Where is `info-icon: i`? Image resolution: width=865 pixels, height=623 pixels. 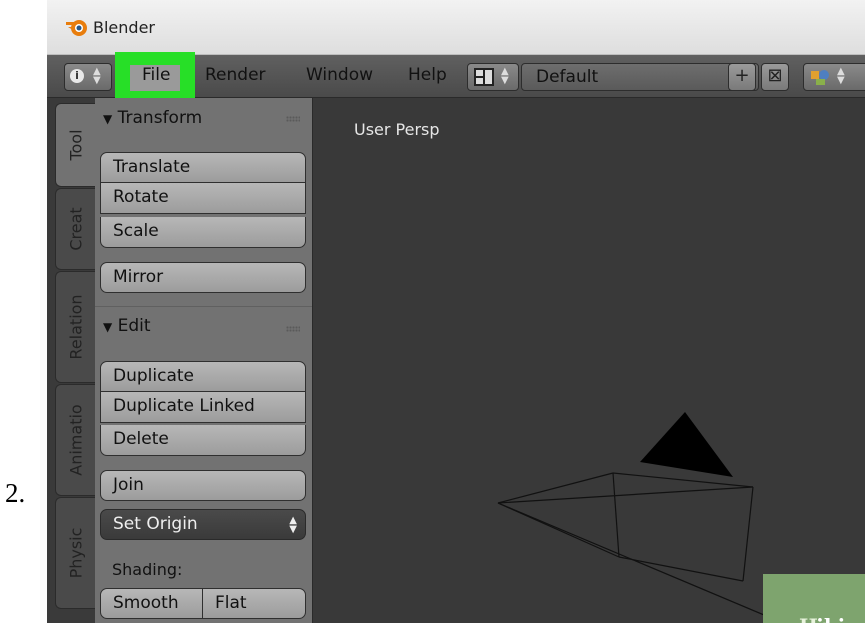
info-icon: i is located at coordinates (77, 76).